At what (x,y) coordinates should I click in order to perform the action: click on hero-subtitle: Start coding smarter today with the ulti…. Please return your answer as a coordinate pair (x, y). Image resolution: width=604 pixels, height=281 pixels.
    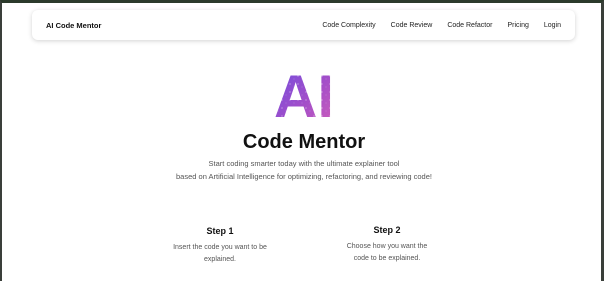
    Looking at the image, I should click on (301, 170).